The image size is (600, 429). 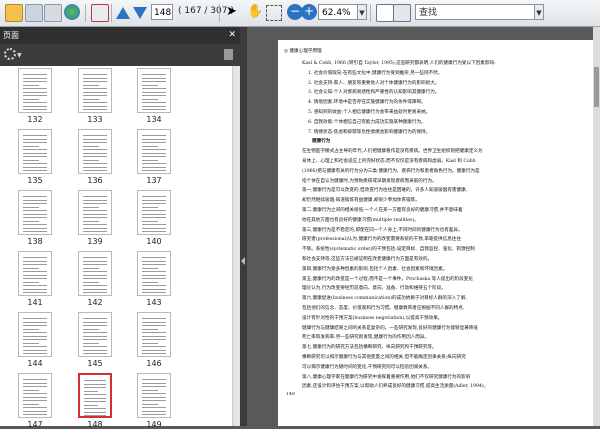 What do you see at coordinates (386, 377) in the screenshot?
I see `body-text-line: 第八,健康心理学家在健康行为研究中发挥着重要作用,他们不仅研究健康行为的影响` at bounding box center [386, 377].